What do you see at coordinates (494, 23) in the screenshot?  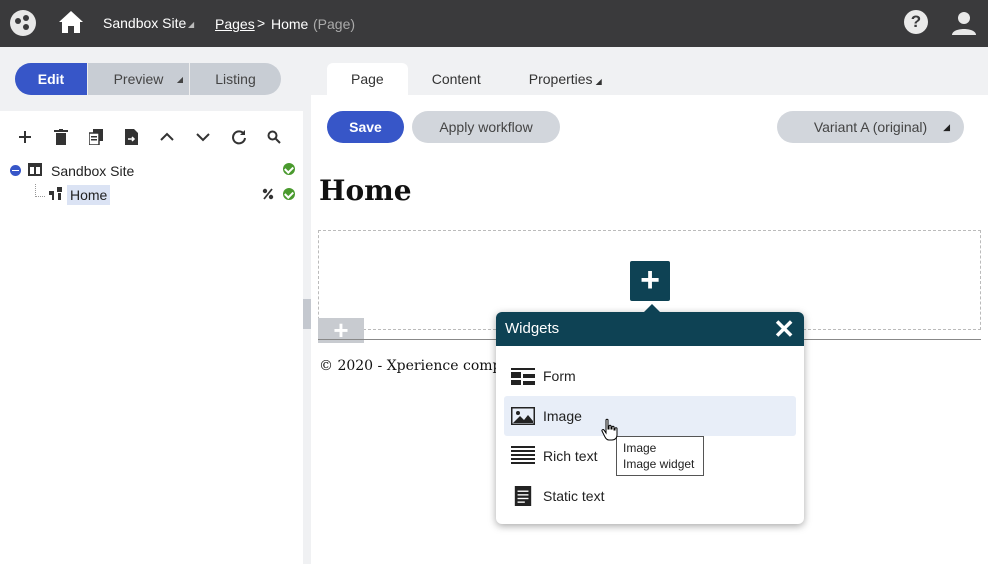 I see `top-bar: Sandbox Site ◢ Pages > Home (Page) ?` at bounding box center [494, 23].